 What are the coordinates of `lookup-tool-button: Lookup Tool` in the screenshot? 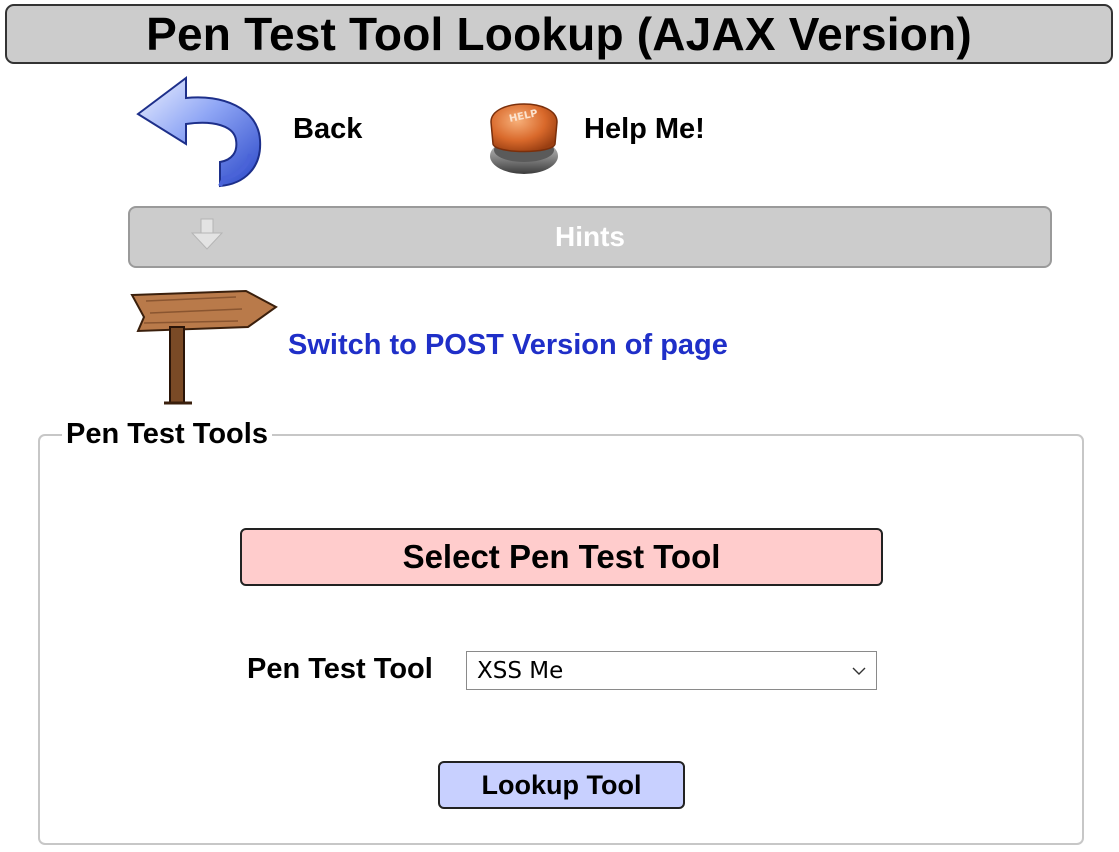 It's located at (561, 785).